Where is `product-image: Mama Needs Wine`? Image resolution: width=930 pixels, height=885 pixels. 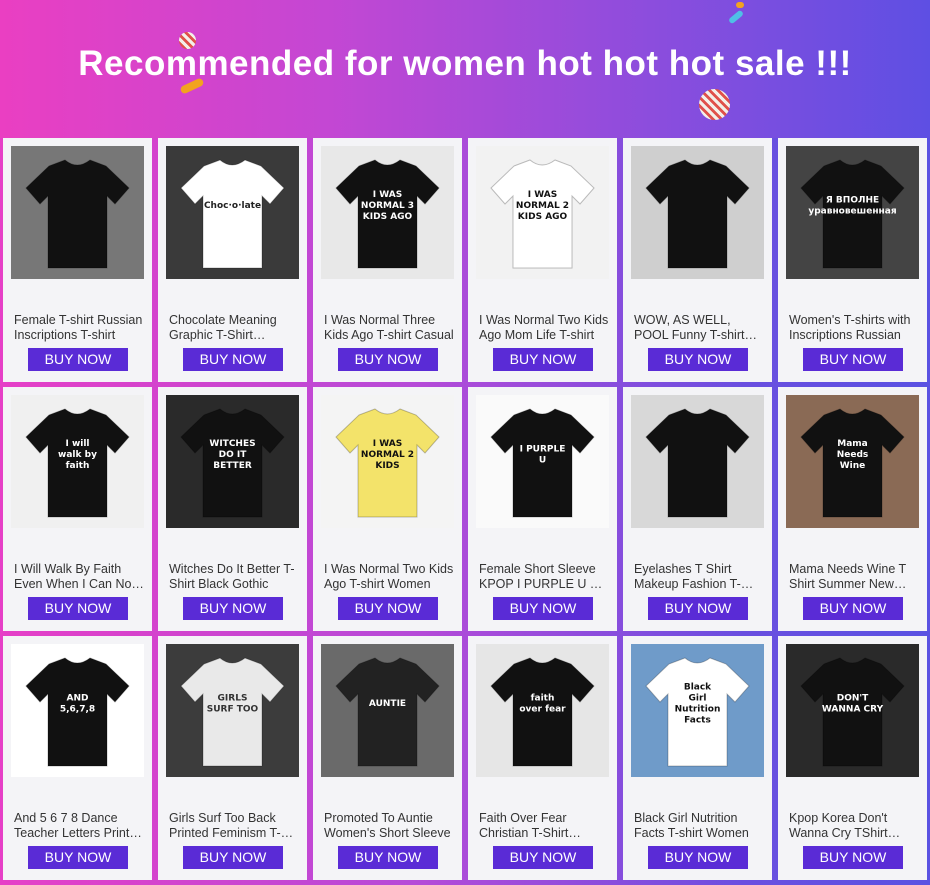 product-image: Mama Needs Wine is located at coordinates (852, 461).